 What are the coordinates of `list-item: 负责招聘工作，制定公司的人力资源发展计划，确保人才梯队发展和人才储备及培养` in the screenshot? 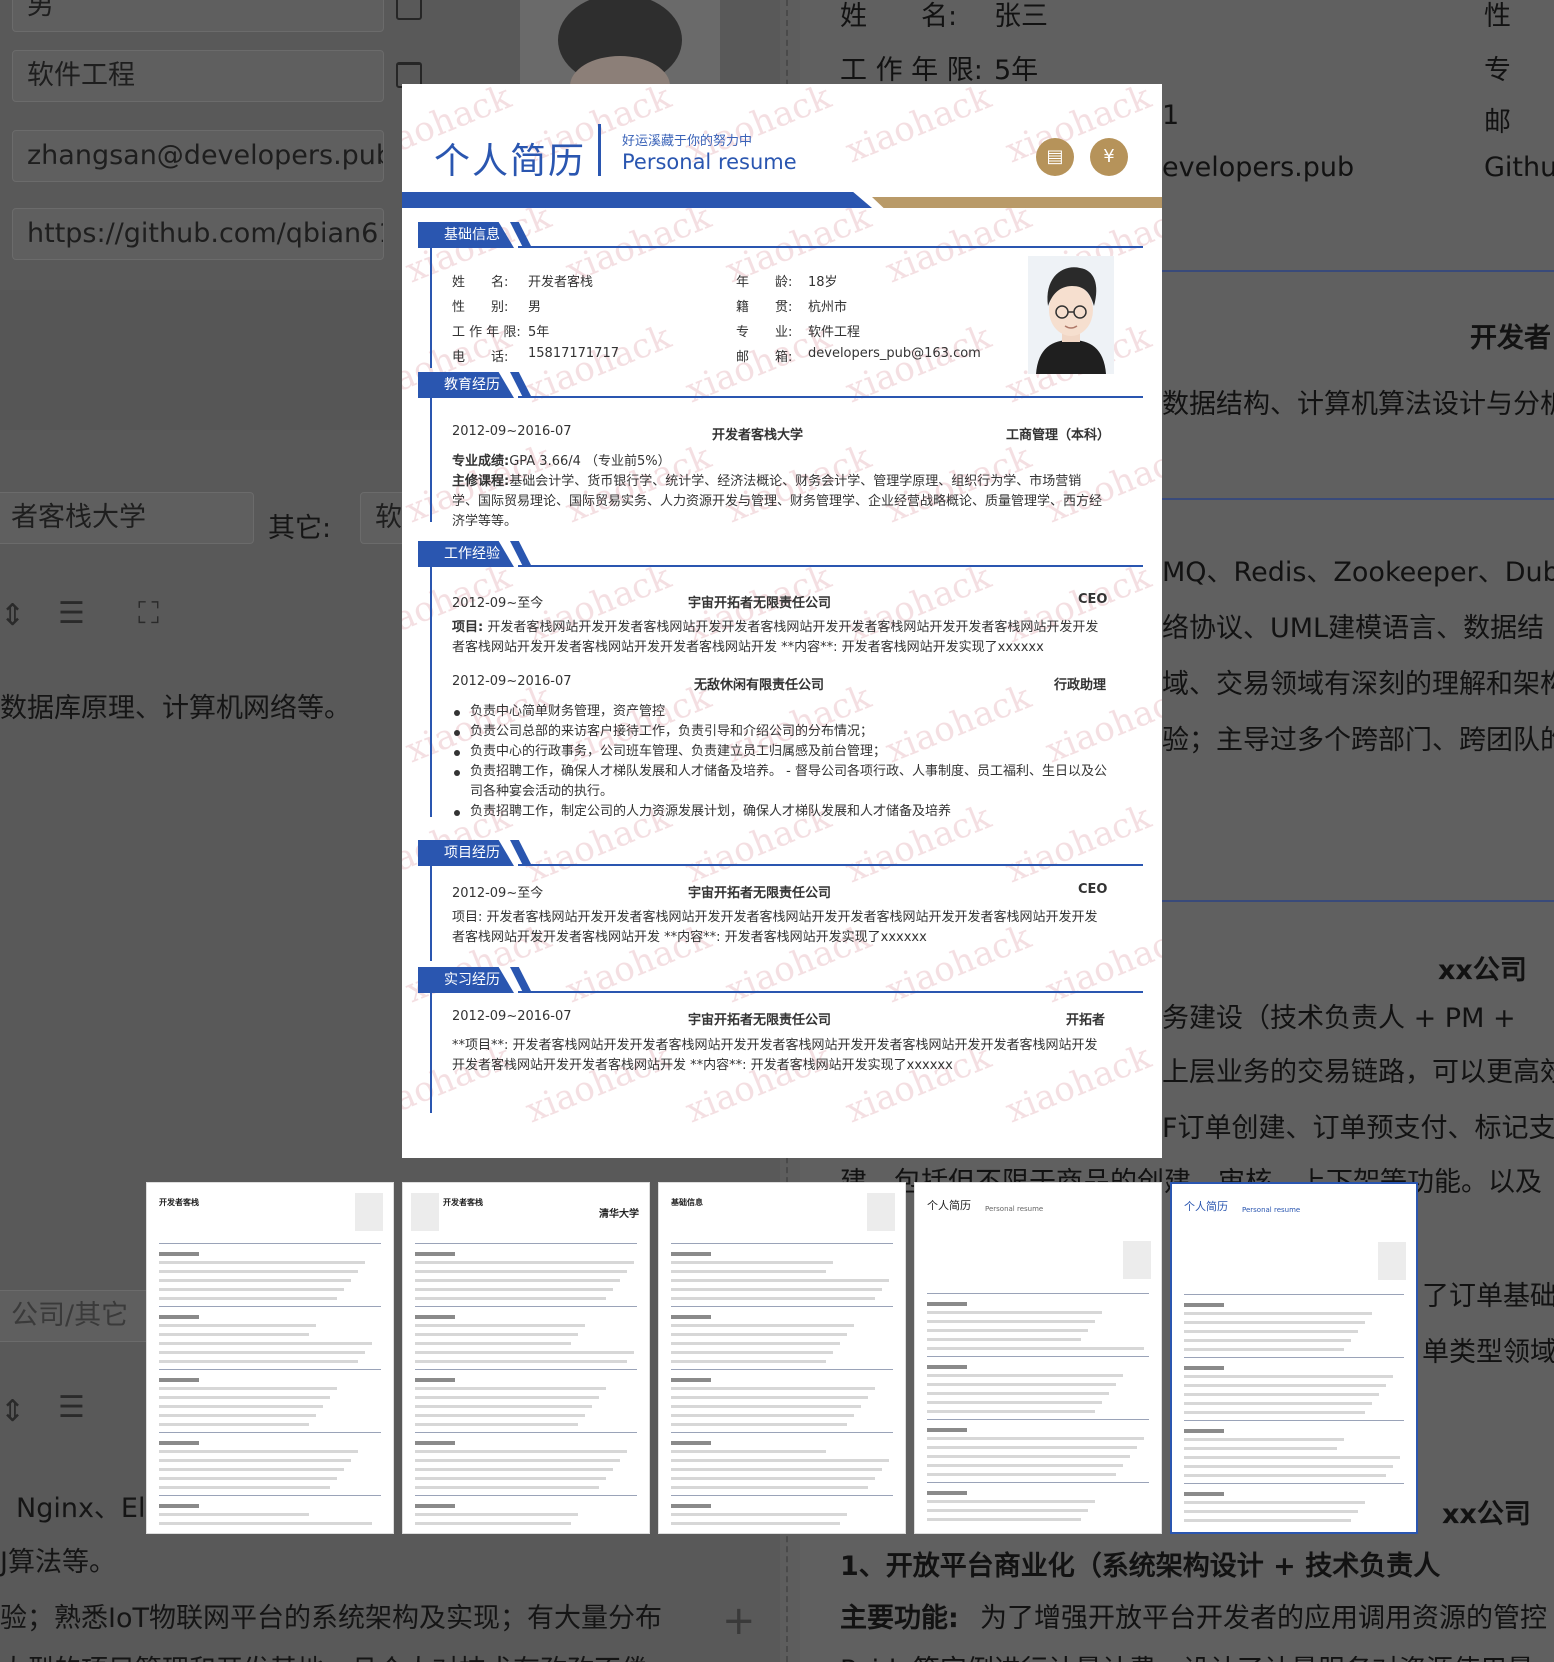 It's located at (782, 812).